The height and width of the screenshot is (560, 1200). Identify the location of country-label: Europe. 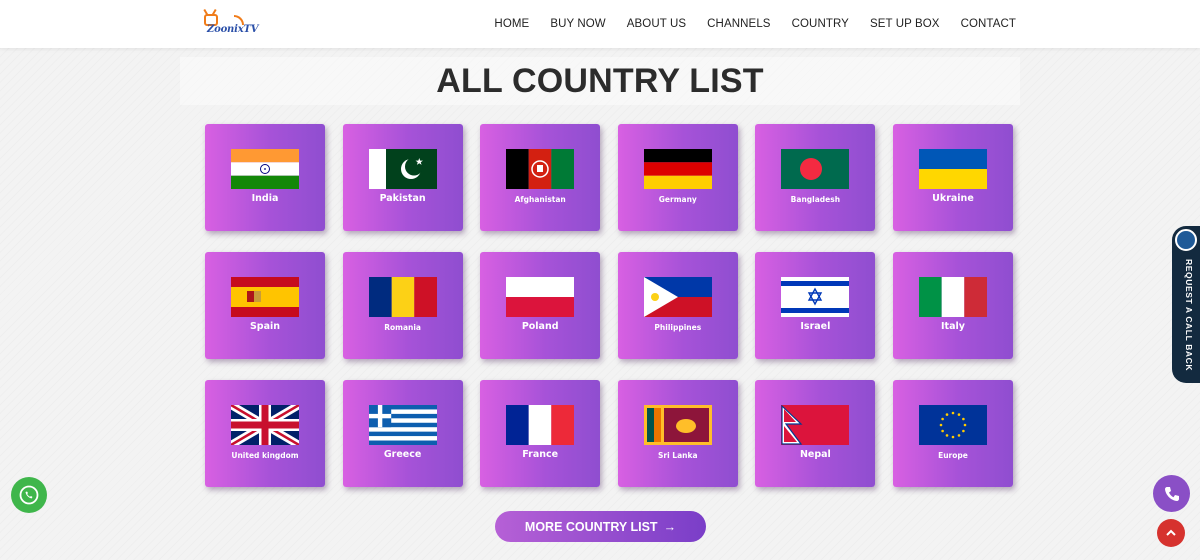
(953, 455).